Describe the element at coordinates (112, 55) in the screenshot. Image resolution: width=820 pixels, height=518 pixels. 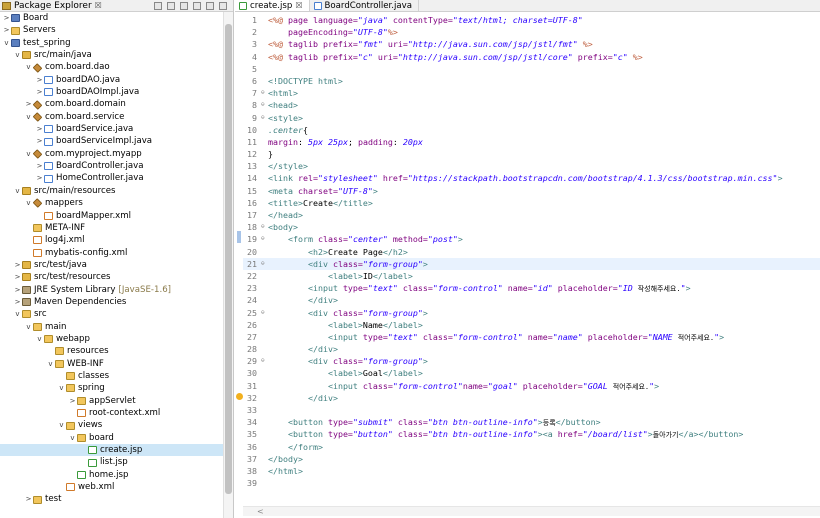
I see `tree-item: v src/main/java` at that location.